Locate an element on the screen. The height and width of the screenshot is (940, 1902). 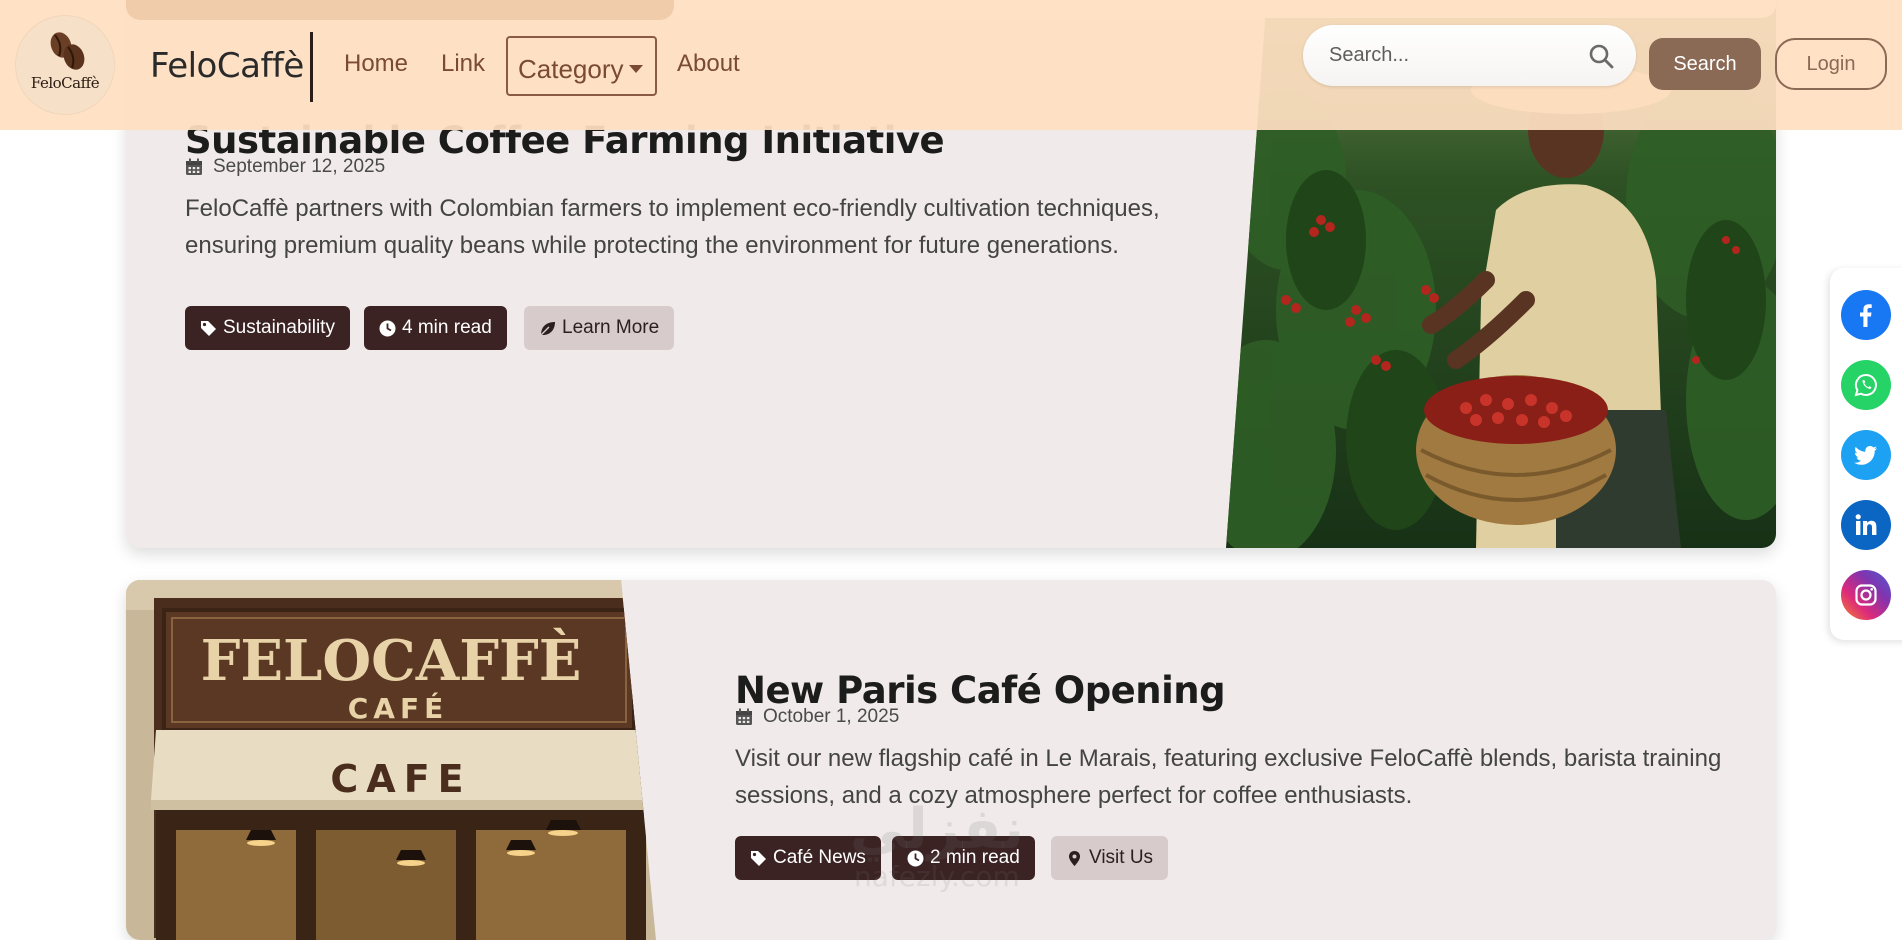
facebook-icon is located at coordinates (1866, 315).